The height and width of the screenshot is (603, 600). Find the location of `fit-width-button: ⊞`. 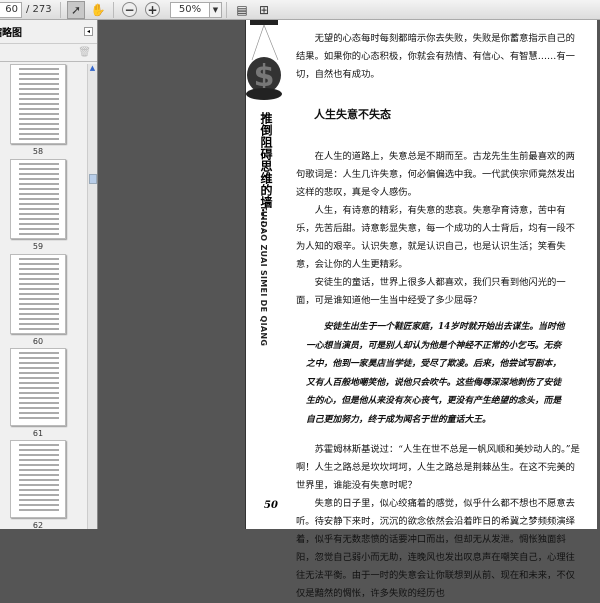

fit-width-button: ⊞ is located at coordinates (264, 10).